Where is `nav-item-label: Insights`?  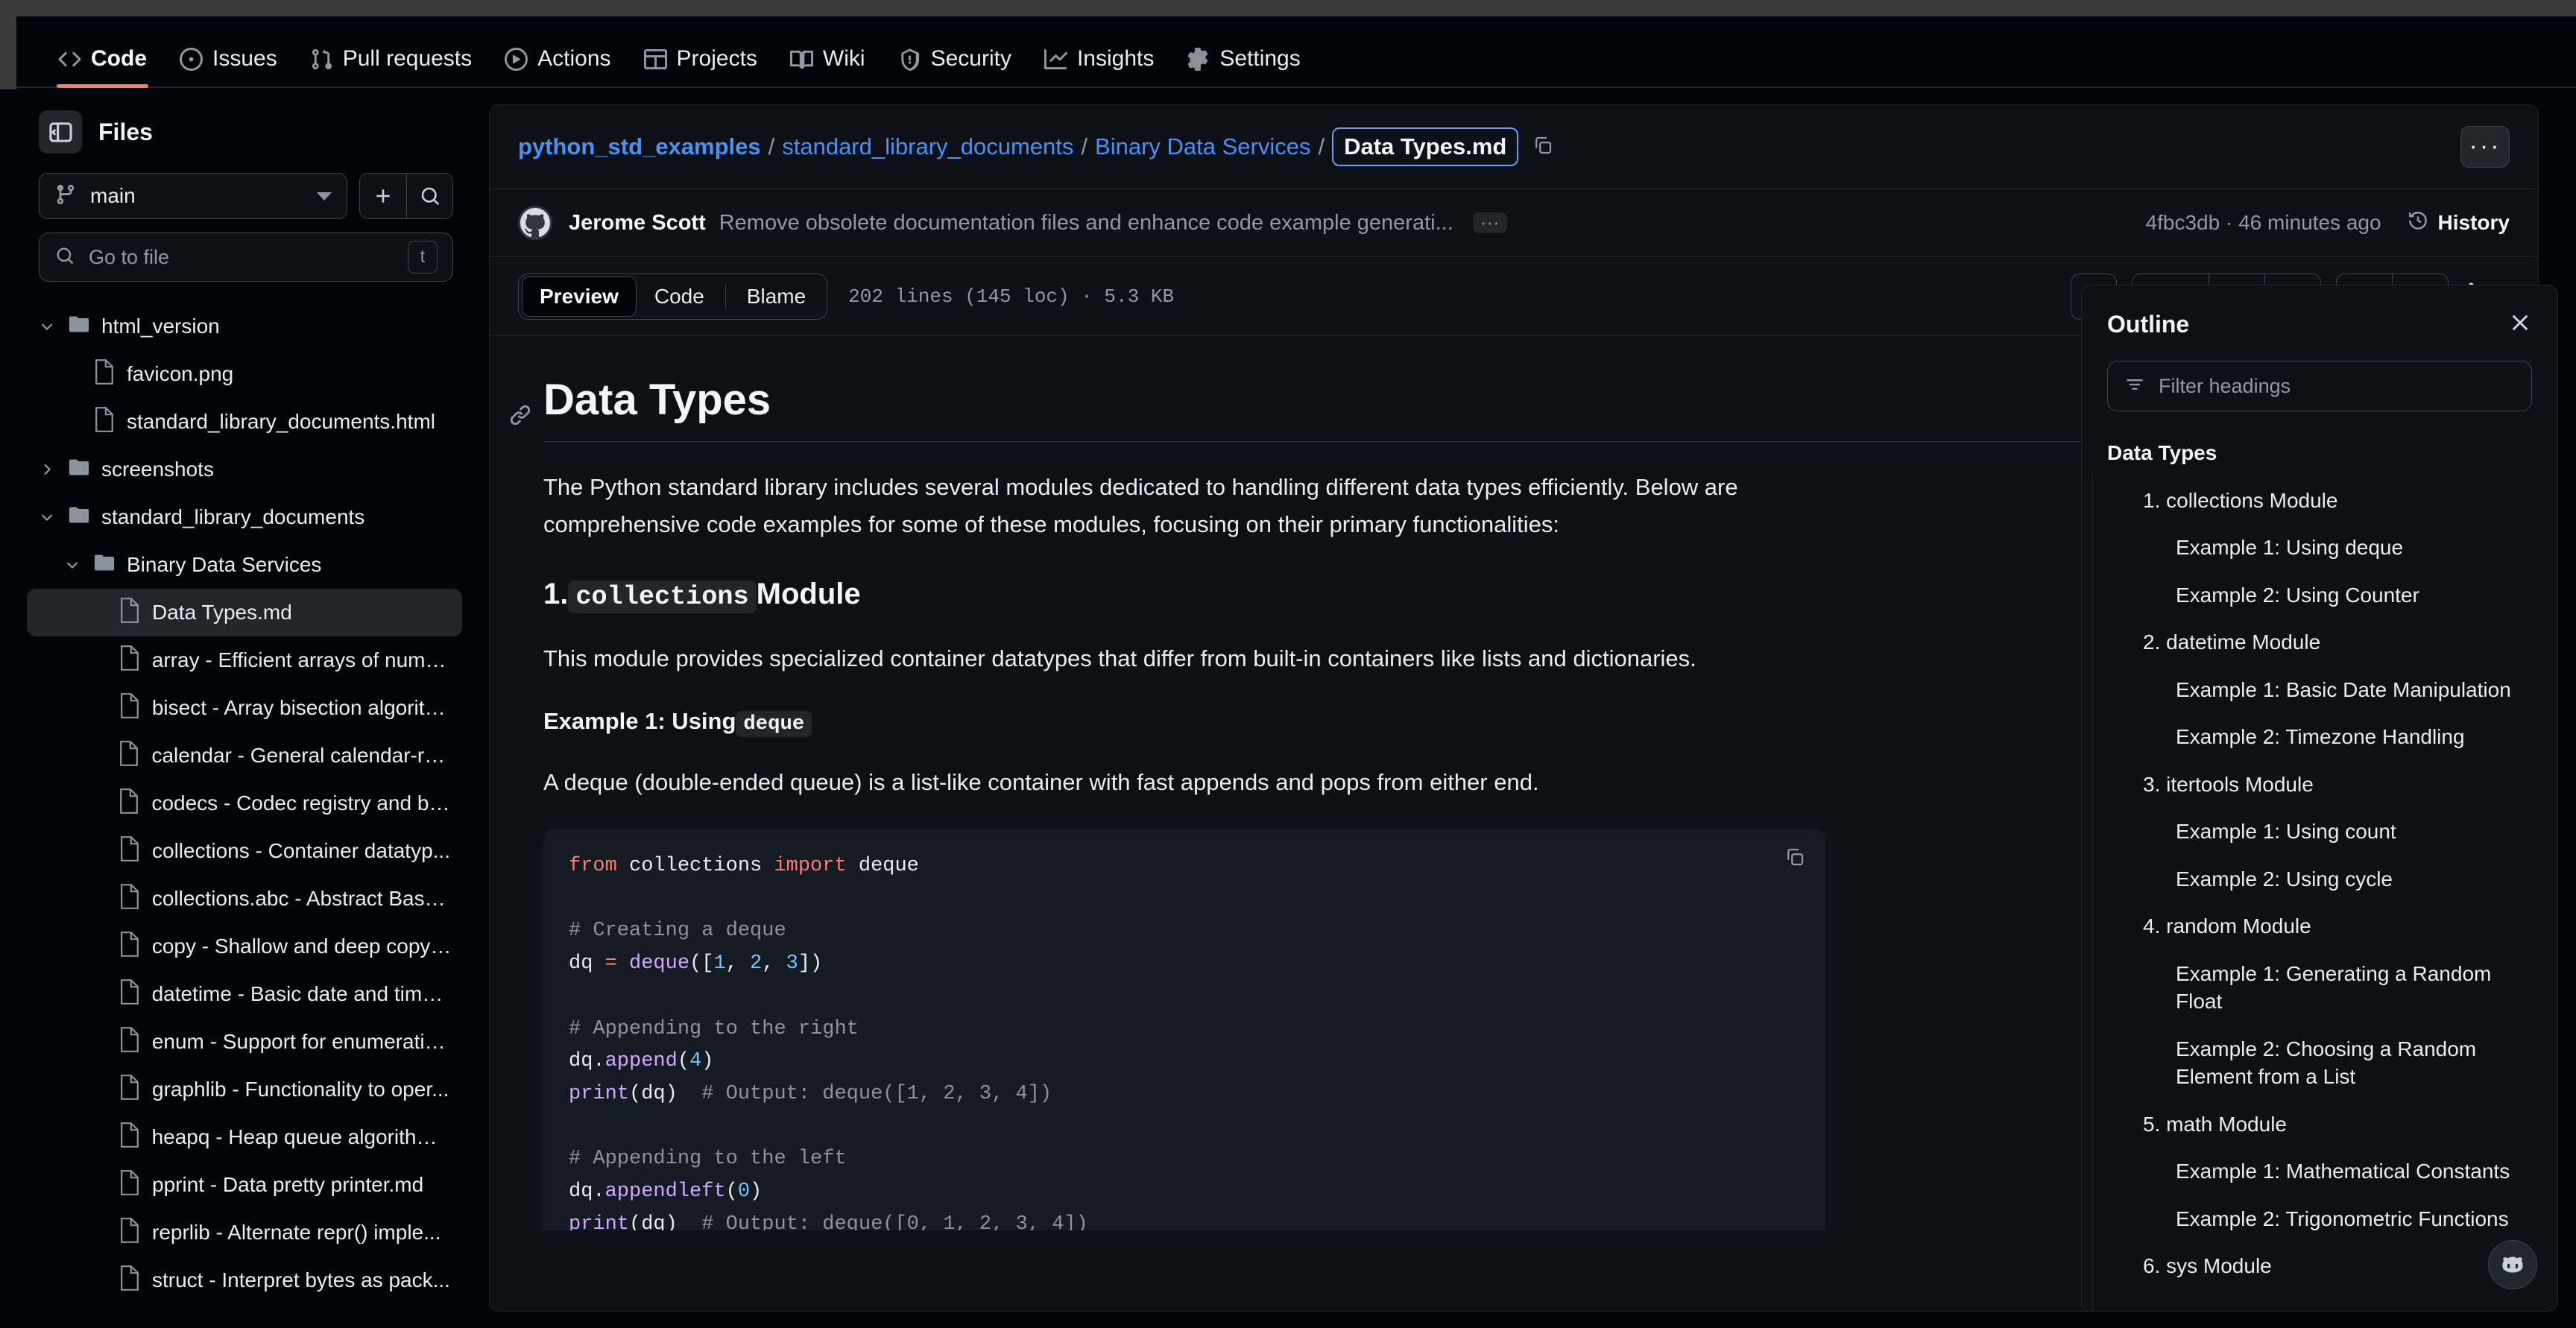 nav-item-label: Insights is located at coordinates (1115, 59).